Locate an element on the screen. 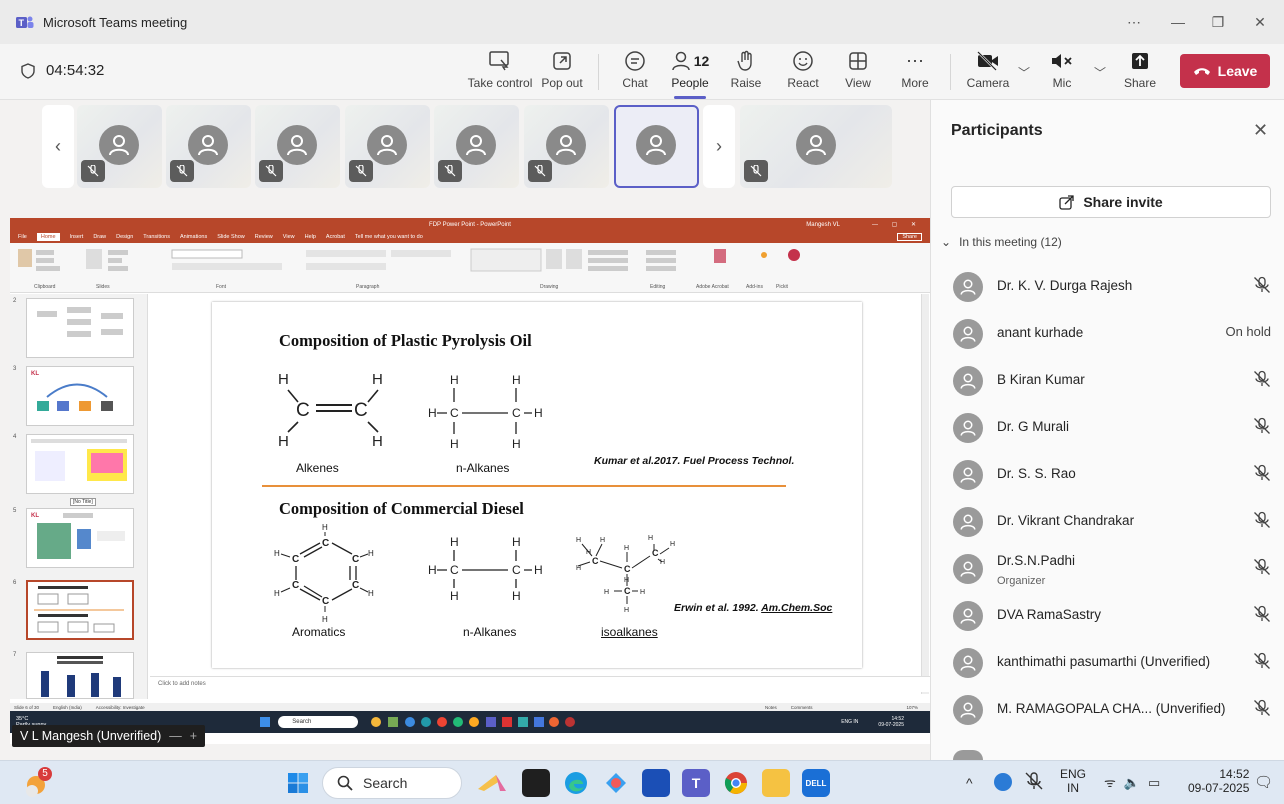 Image resolution: width=1284 pixels, height=804 pixels. pp-tab: Acrobat is located at coordinates (335, 237).